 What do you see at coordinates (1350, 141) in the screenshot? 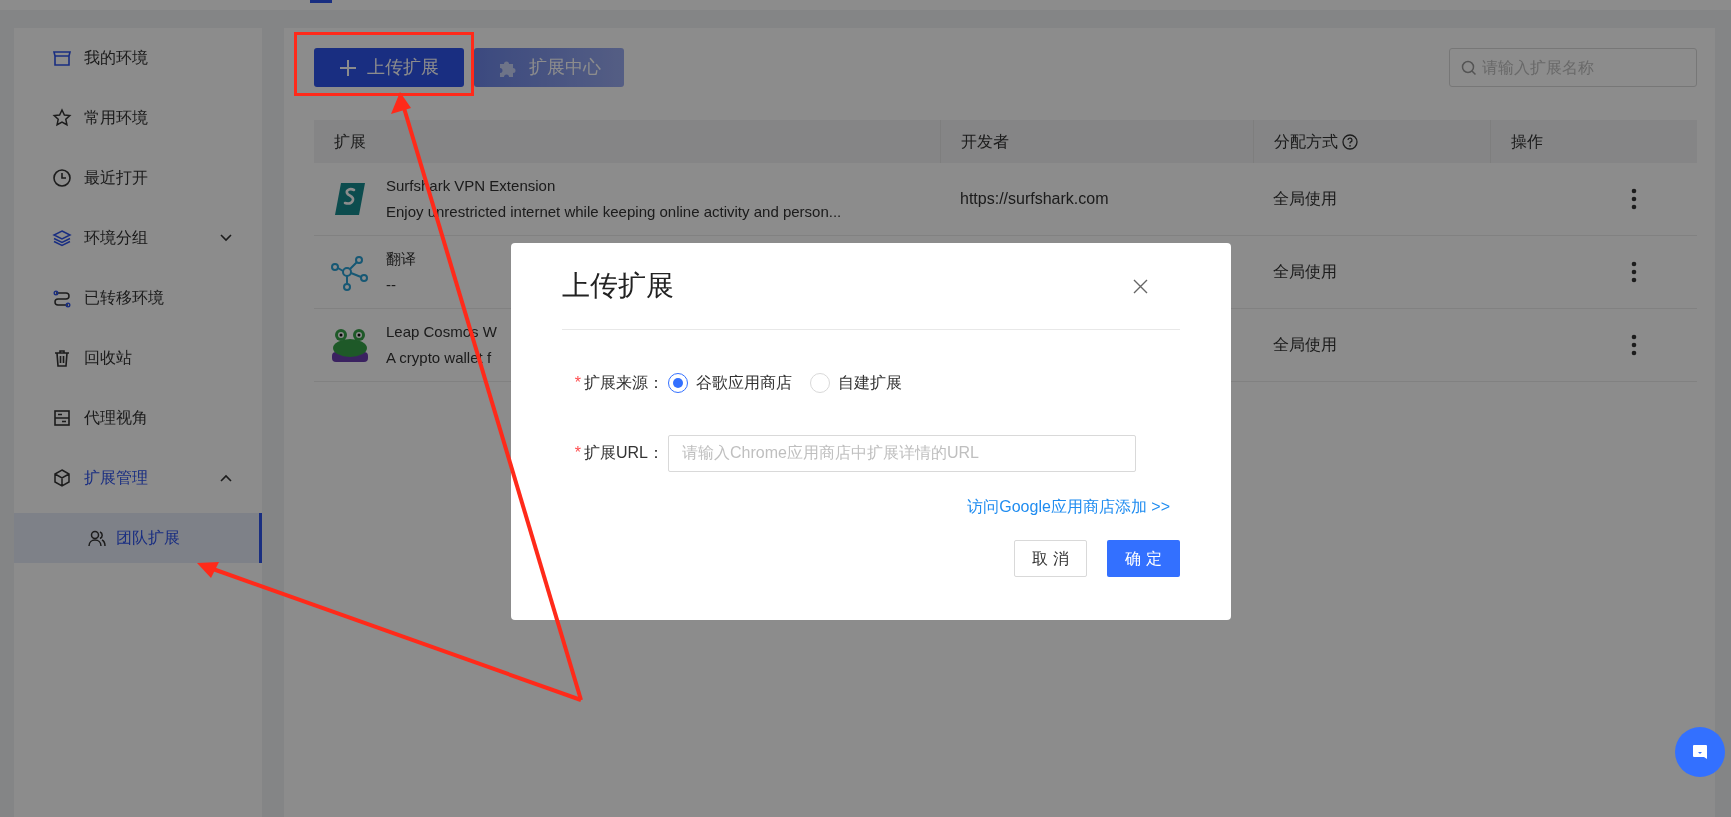
I see `help-icon` at bounding box center [1350, 141].